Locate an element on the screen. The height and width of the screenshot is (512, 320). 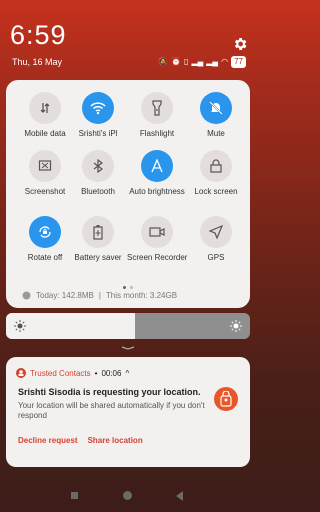
collapse-handle is located at coordinates (128, 348).